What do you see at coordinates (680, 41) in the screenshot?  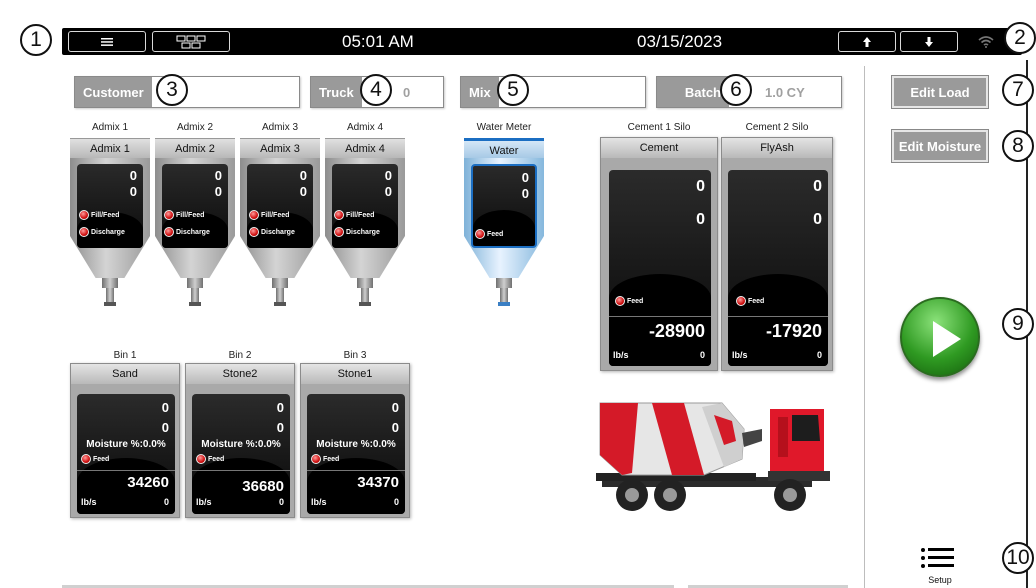 I see `current-date: 03/15/2023` at bounding box center [680, 41].